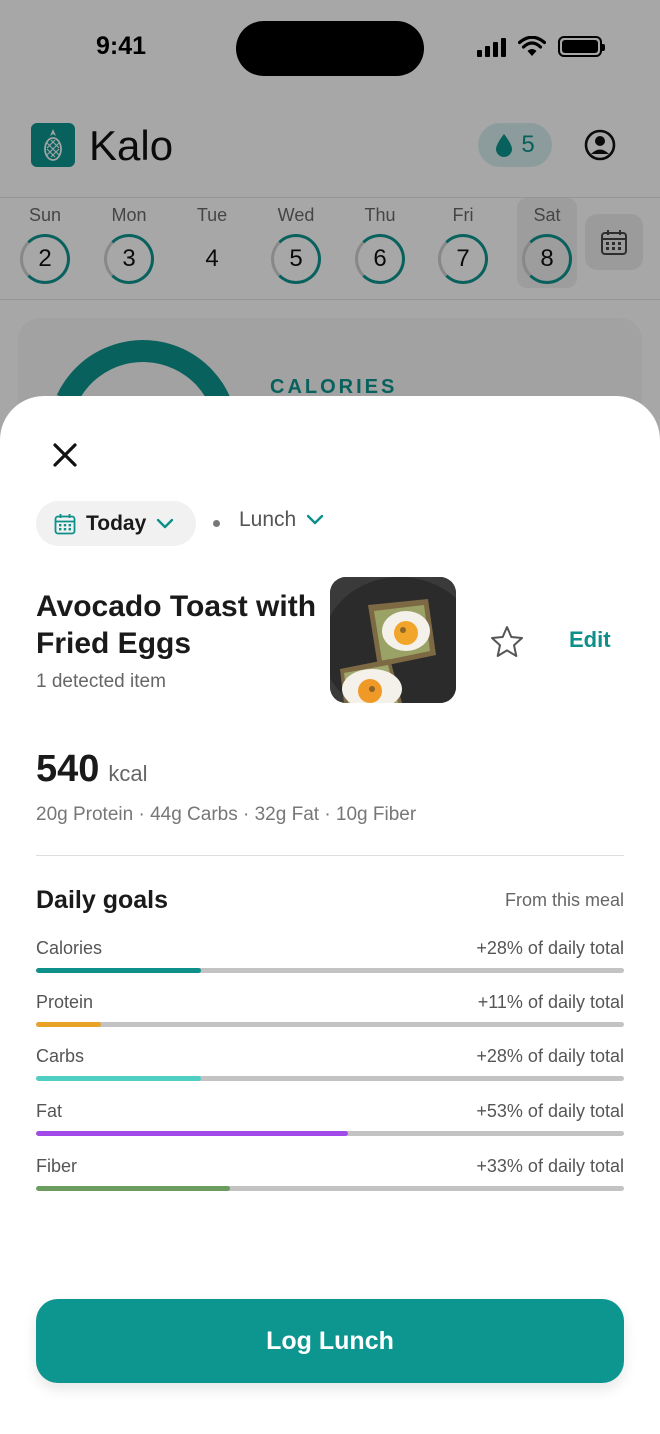 The image size is (660, 1434). I want to click on detected-items-count: 1 detected item, so click(101, 681).